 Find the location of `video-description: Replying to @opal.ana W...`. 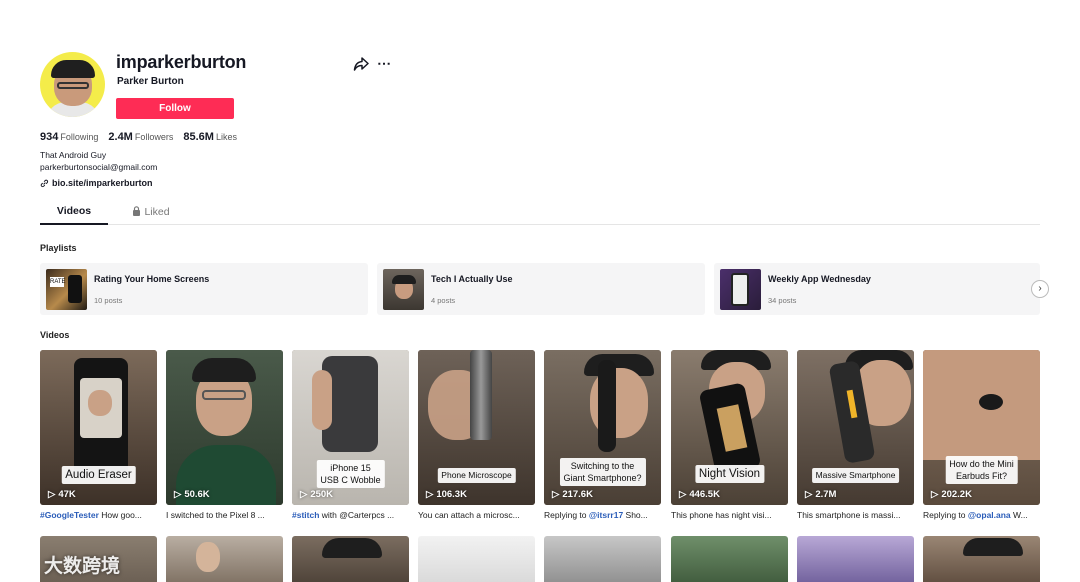

video-description: Replying to @opal.ana W... is located at coordinates (981, 515).